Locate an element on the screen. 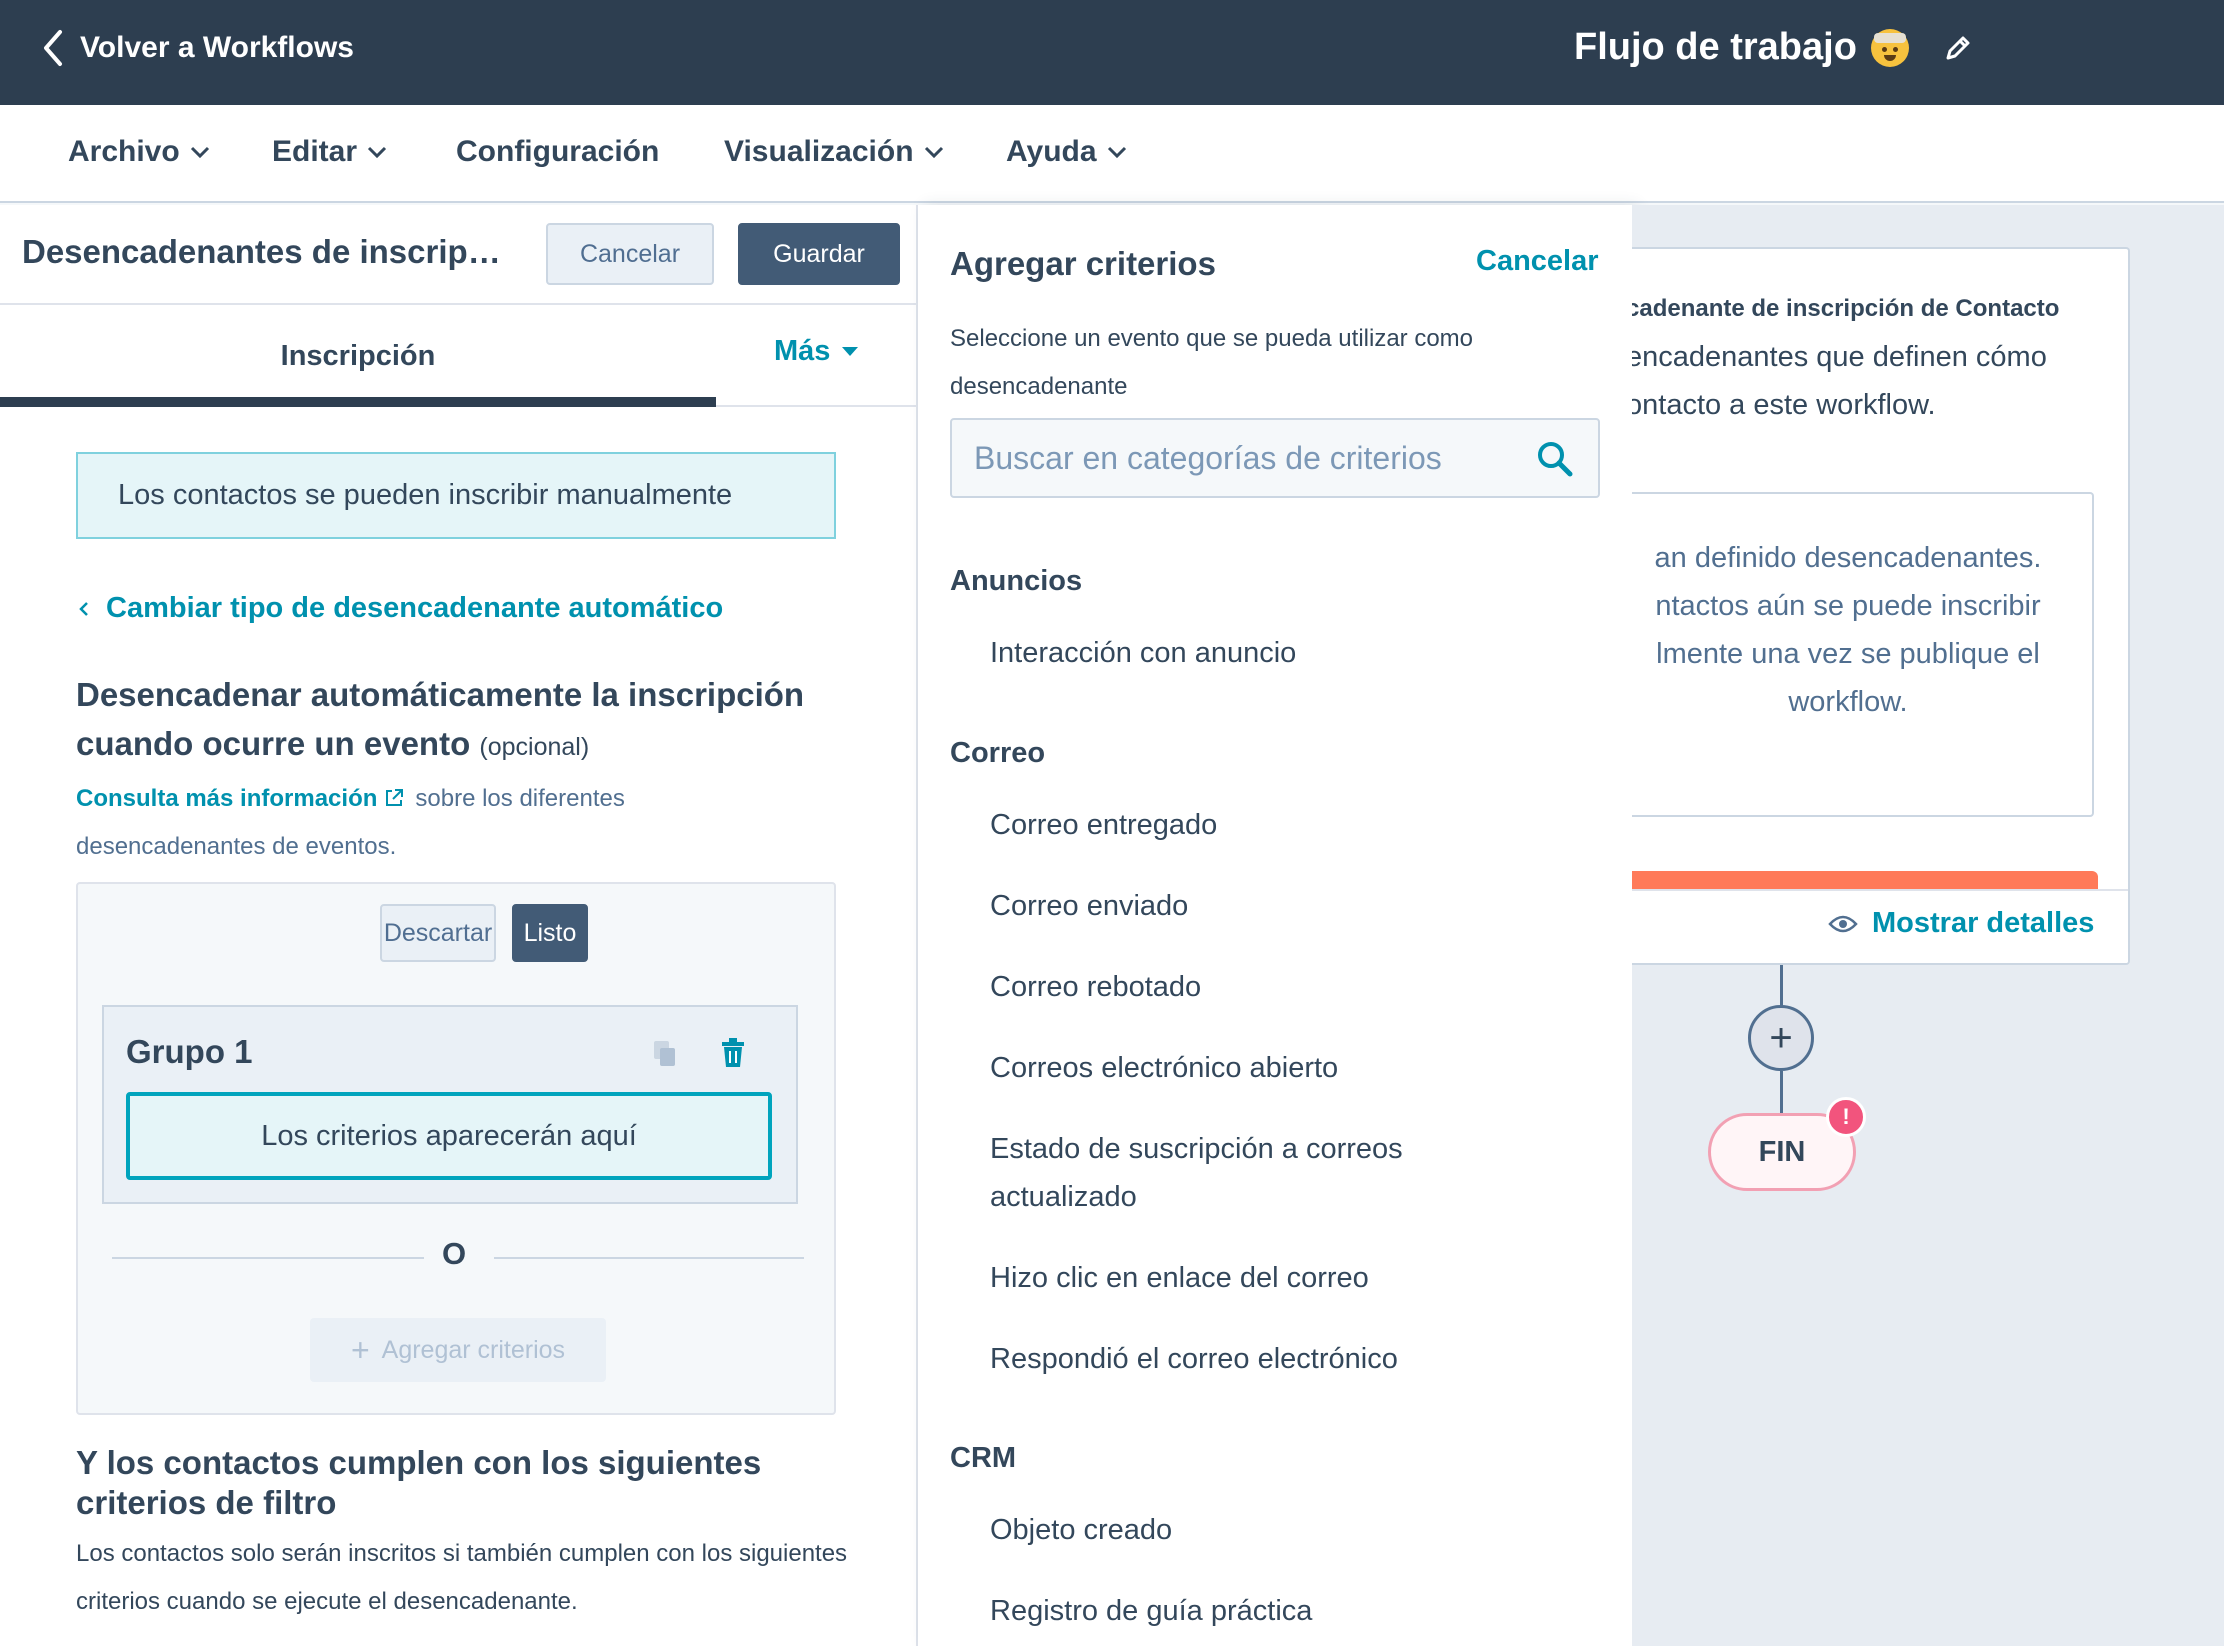 The image size is (2224, 1646). tab-more-label: Más is located at coordinates (802, 351).